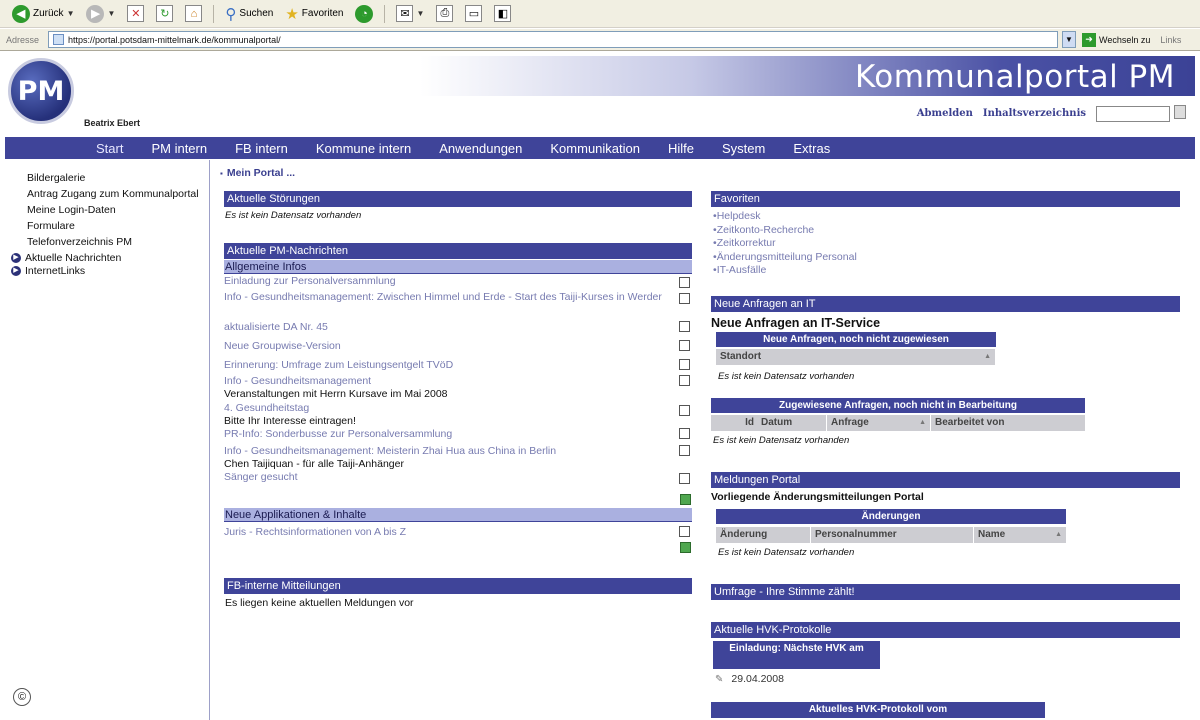  What do you see at coordinates (315, 532) in the screenshot?
I see `app-link: Juris - Rechtsinformationen von A bis Z` at bounding box center [315, 532].